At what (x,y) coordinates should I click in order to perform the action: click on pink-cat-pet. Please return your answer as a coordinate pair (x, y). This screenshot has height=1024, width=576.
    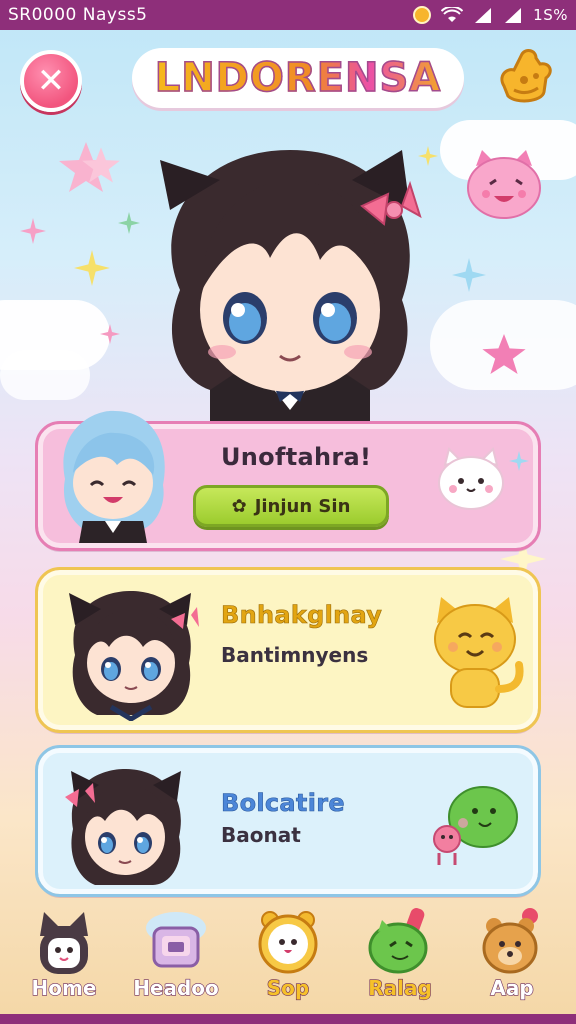
    Looking at the image, I should click on (504, 184).